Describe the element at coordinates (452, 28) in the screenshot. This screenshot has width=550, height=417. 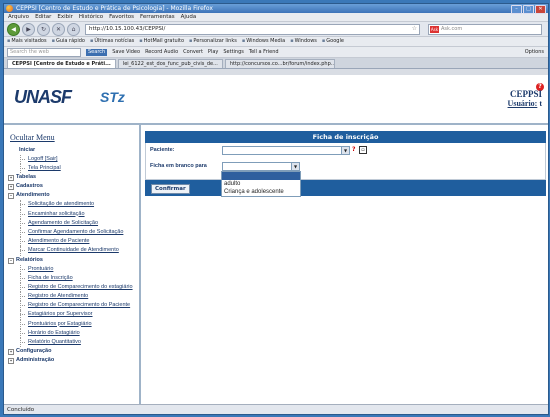
I see `search-placeholder: Ask.com` at that location.